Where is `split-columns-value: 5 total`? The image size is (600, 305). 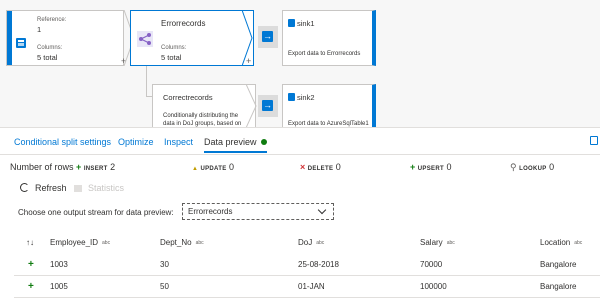
split-columns-value: 5 total is located at coordinates (171, 57).